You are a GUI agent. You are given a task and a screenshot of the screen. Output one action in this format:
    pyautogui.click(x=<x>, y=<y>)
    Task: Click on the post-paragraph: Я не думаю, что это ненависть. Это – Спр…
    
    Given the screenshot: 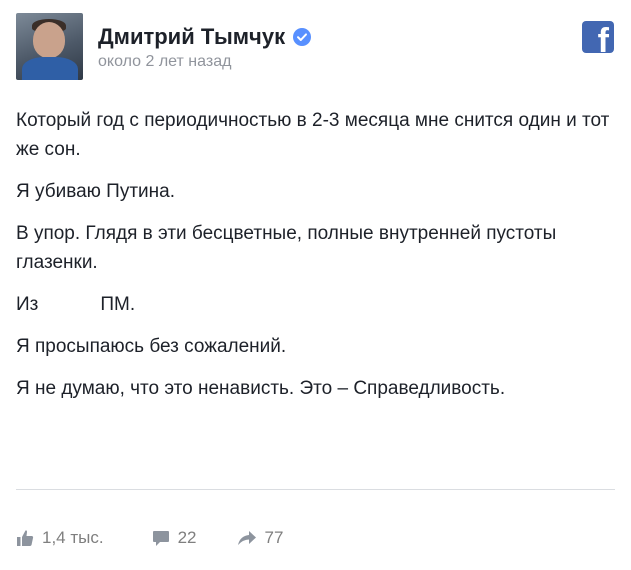 What is the action you would take?
    pyautogui.click(x=261, y=388)
    